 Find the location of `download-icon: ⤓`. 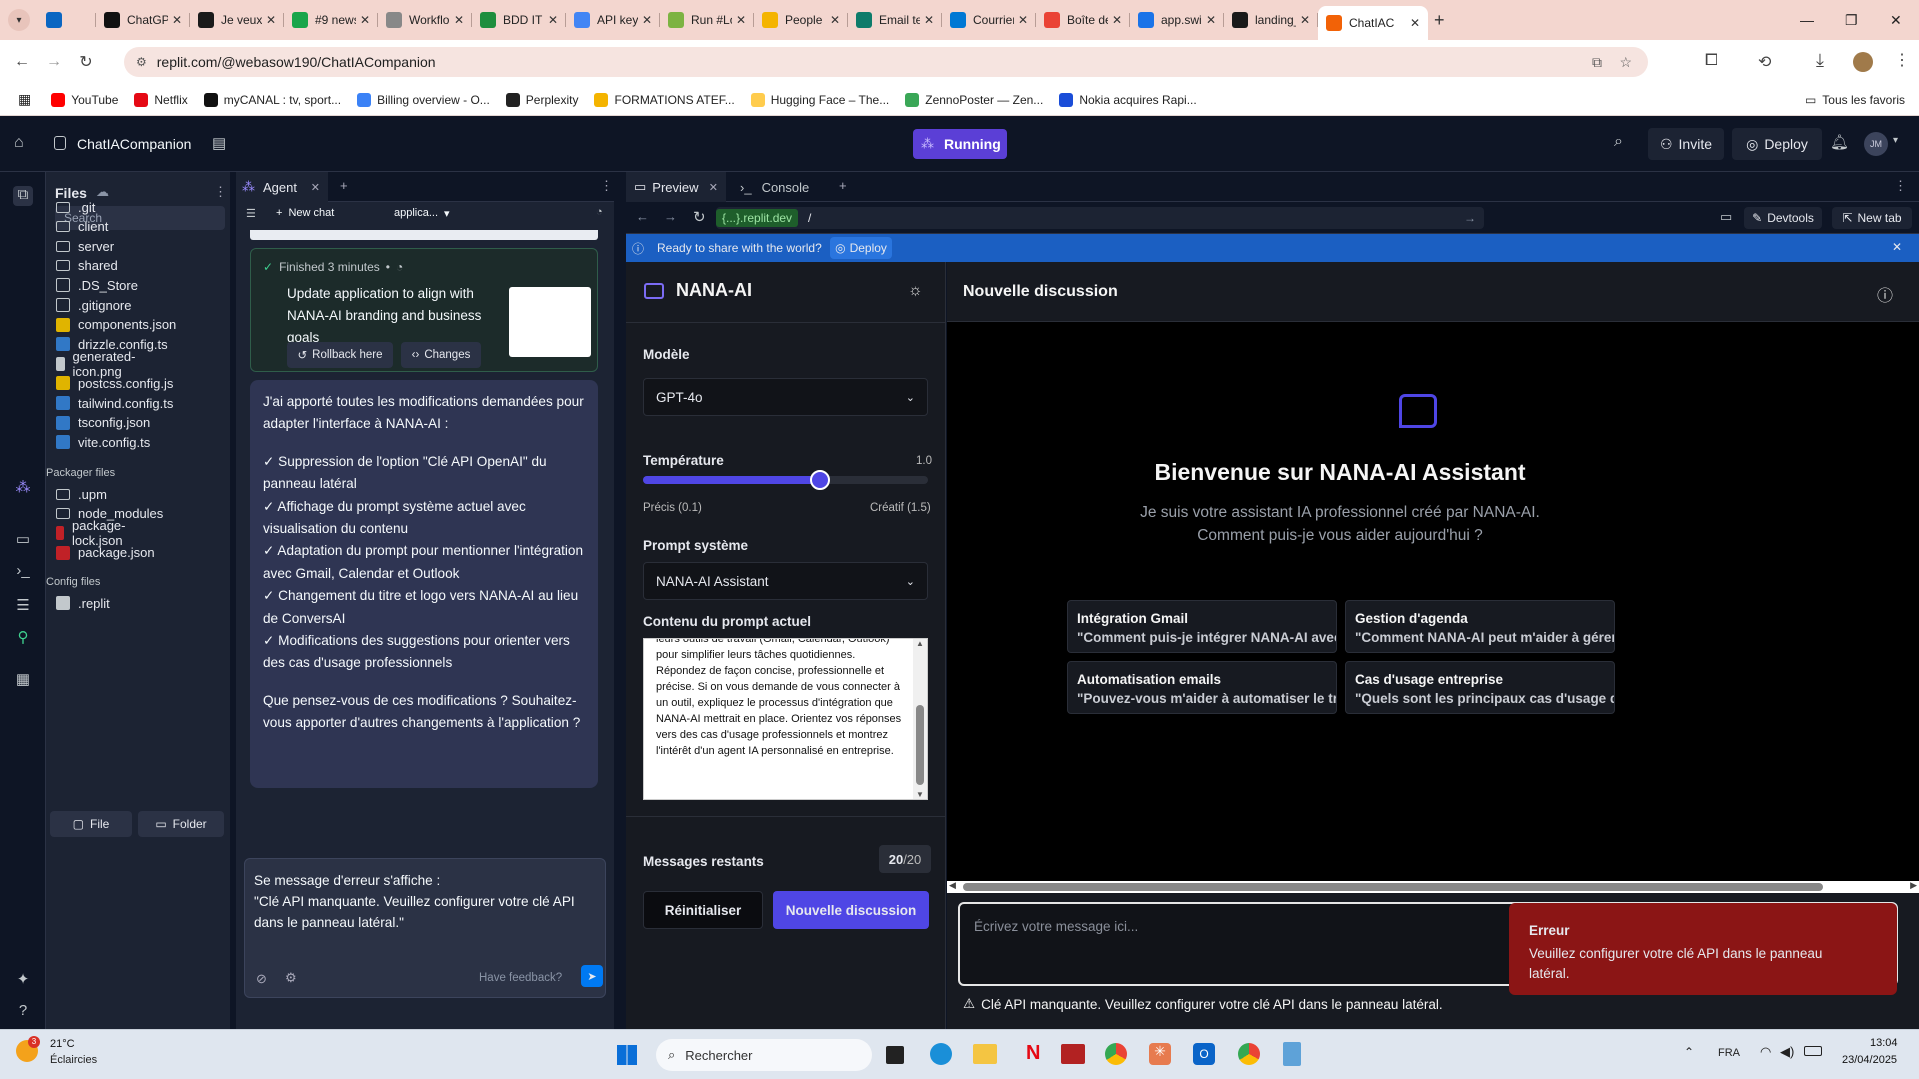

download-icon: ⤓ is located at coordinates (1820, 60).